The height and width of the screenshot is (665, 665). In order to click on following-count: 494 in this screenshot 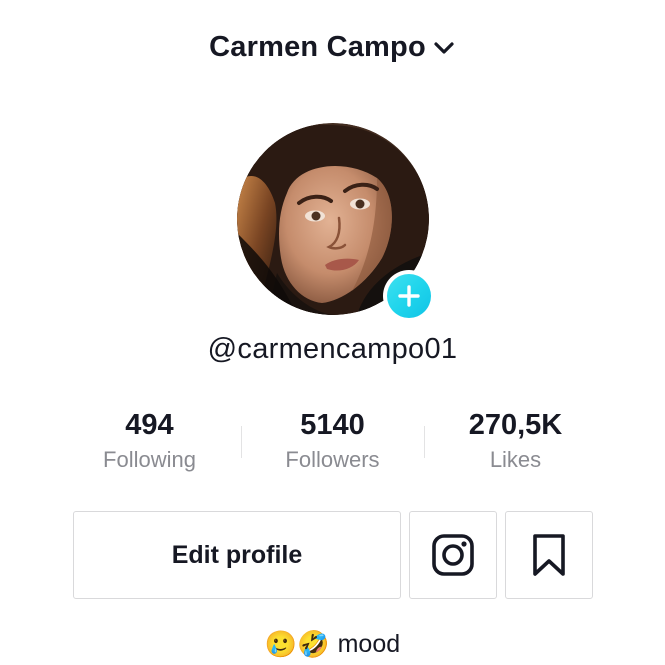, I will do `click(149, 425)`.